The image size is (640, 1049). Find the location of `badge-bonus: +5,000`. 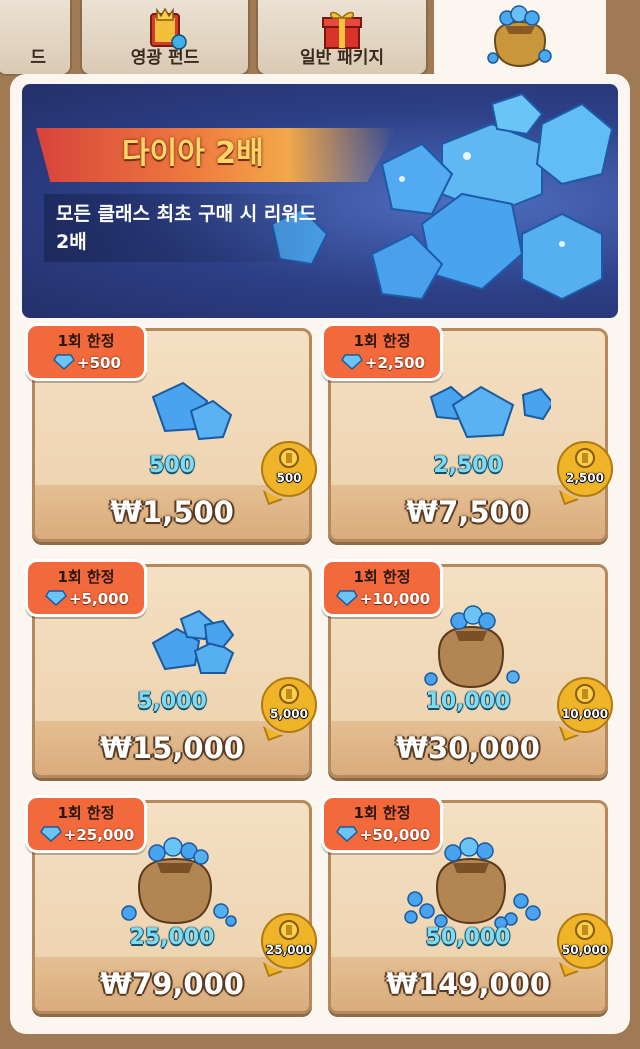

badge-bonus: +5,000 is located at coordinates (87, 599).